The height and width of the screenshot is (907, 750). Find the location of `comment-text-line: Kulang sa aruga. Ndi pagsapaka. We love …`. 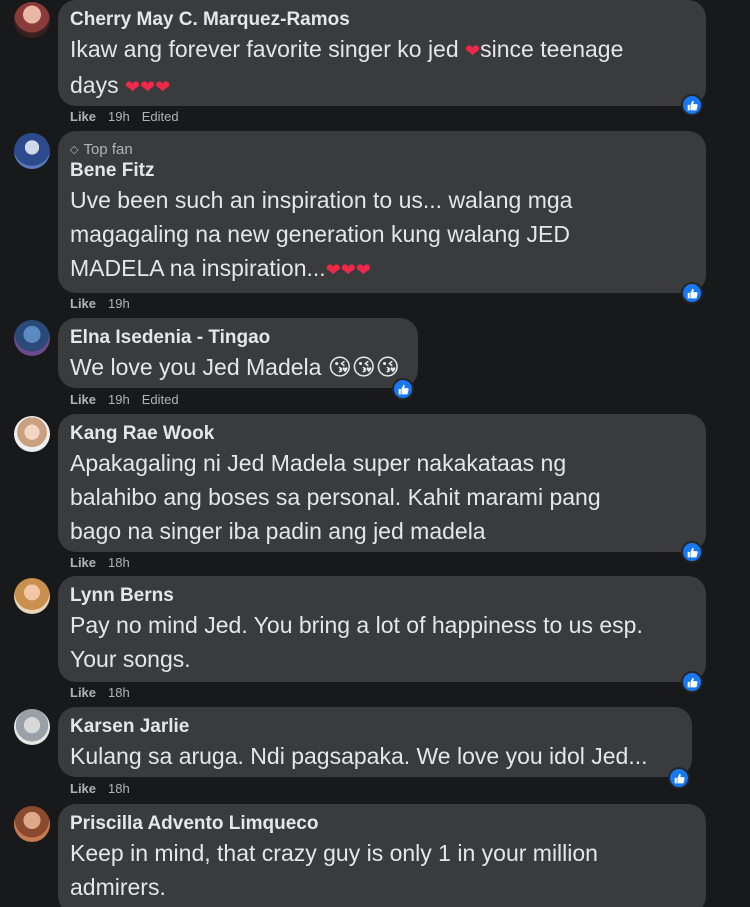

comment-text-line: Kulang sa aruga. Ndi pagsapaka. We love … is located at coordinates (359, 756).